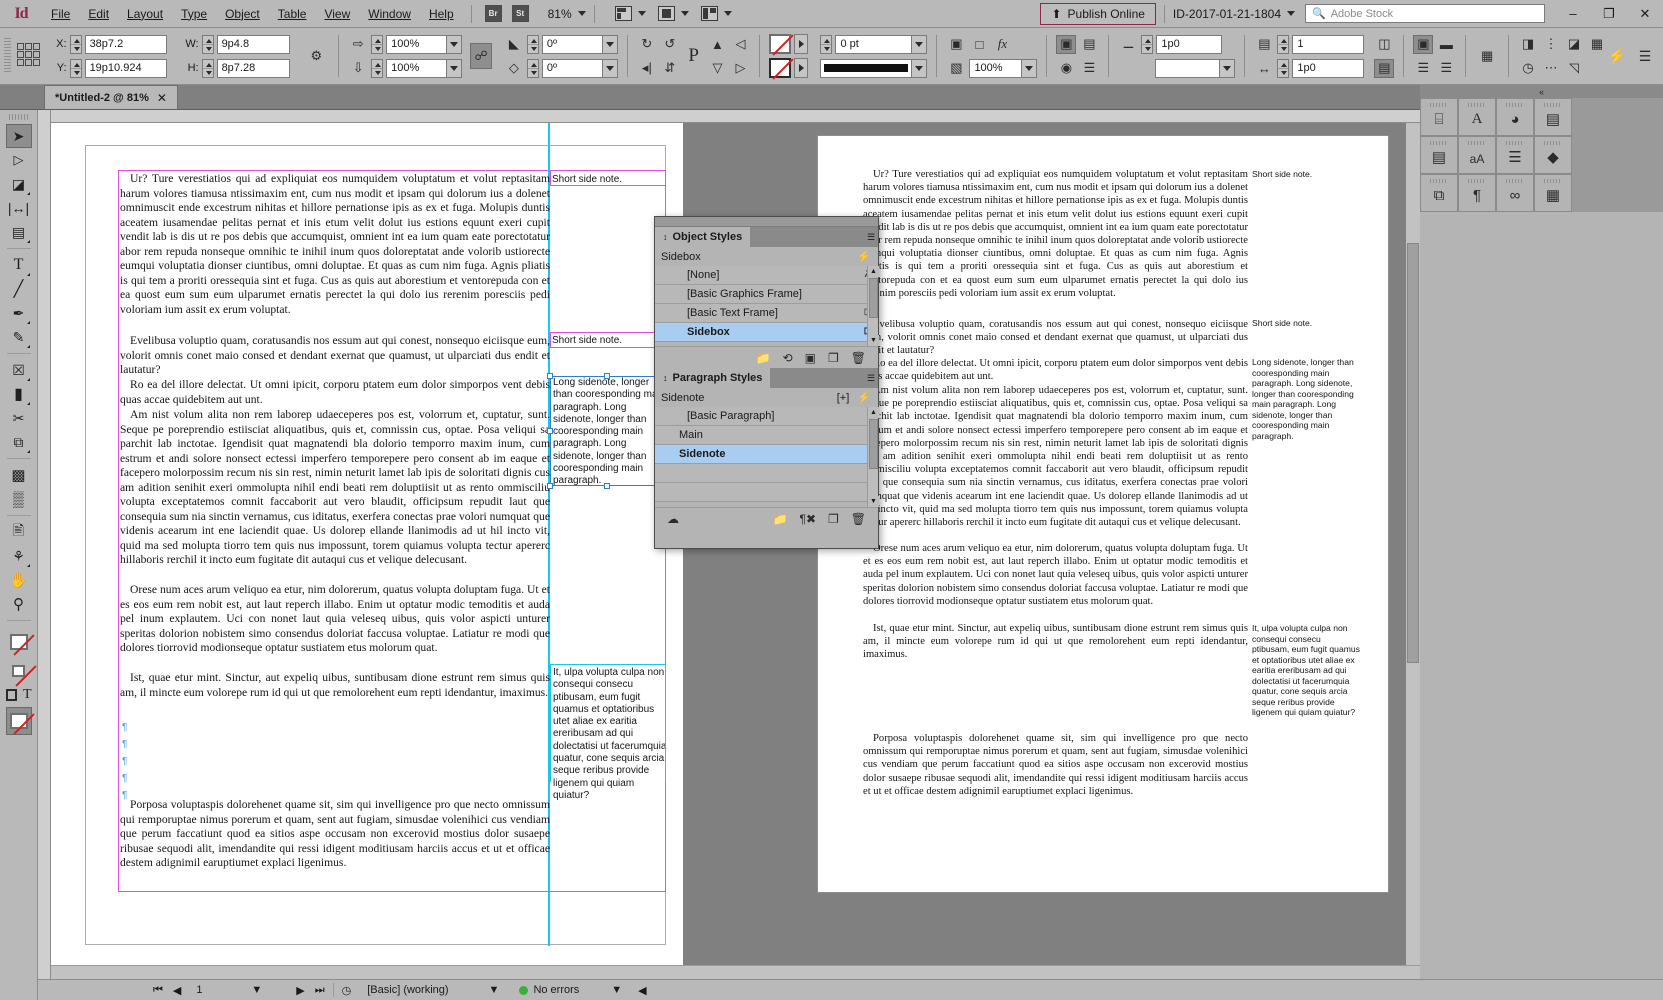  Describe the element at coordinates (19, 232) in the screenshot. I see `content-collector-tool: ▤` at that location.